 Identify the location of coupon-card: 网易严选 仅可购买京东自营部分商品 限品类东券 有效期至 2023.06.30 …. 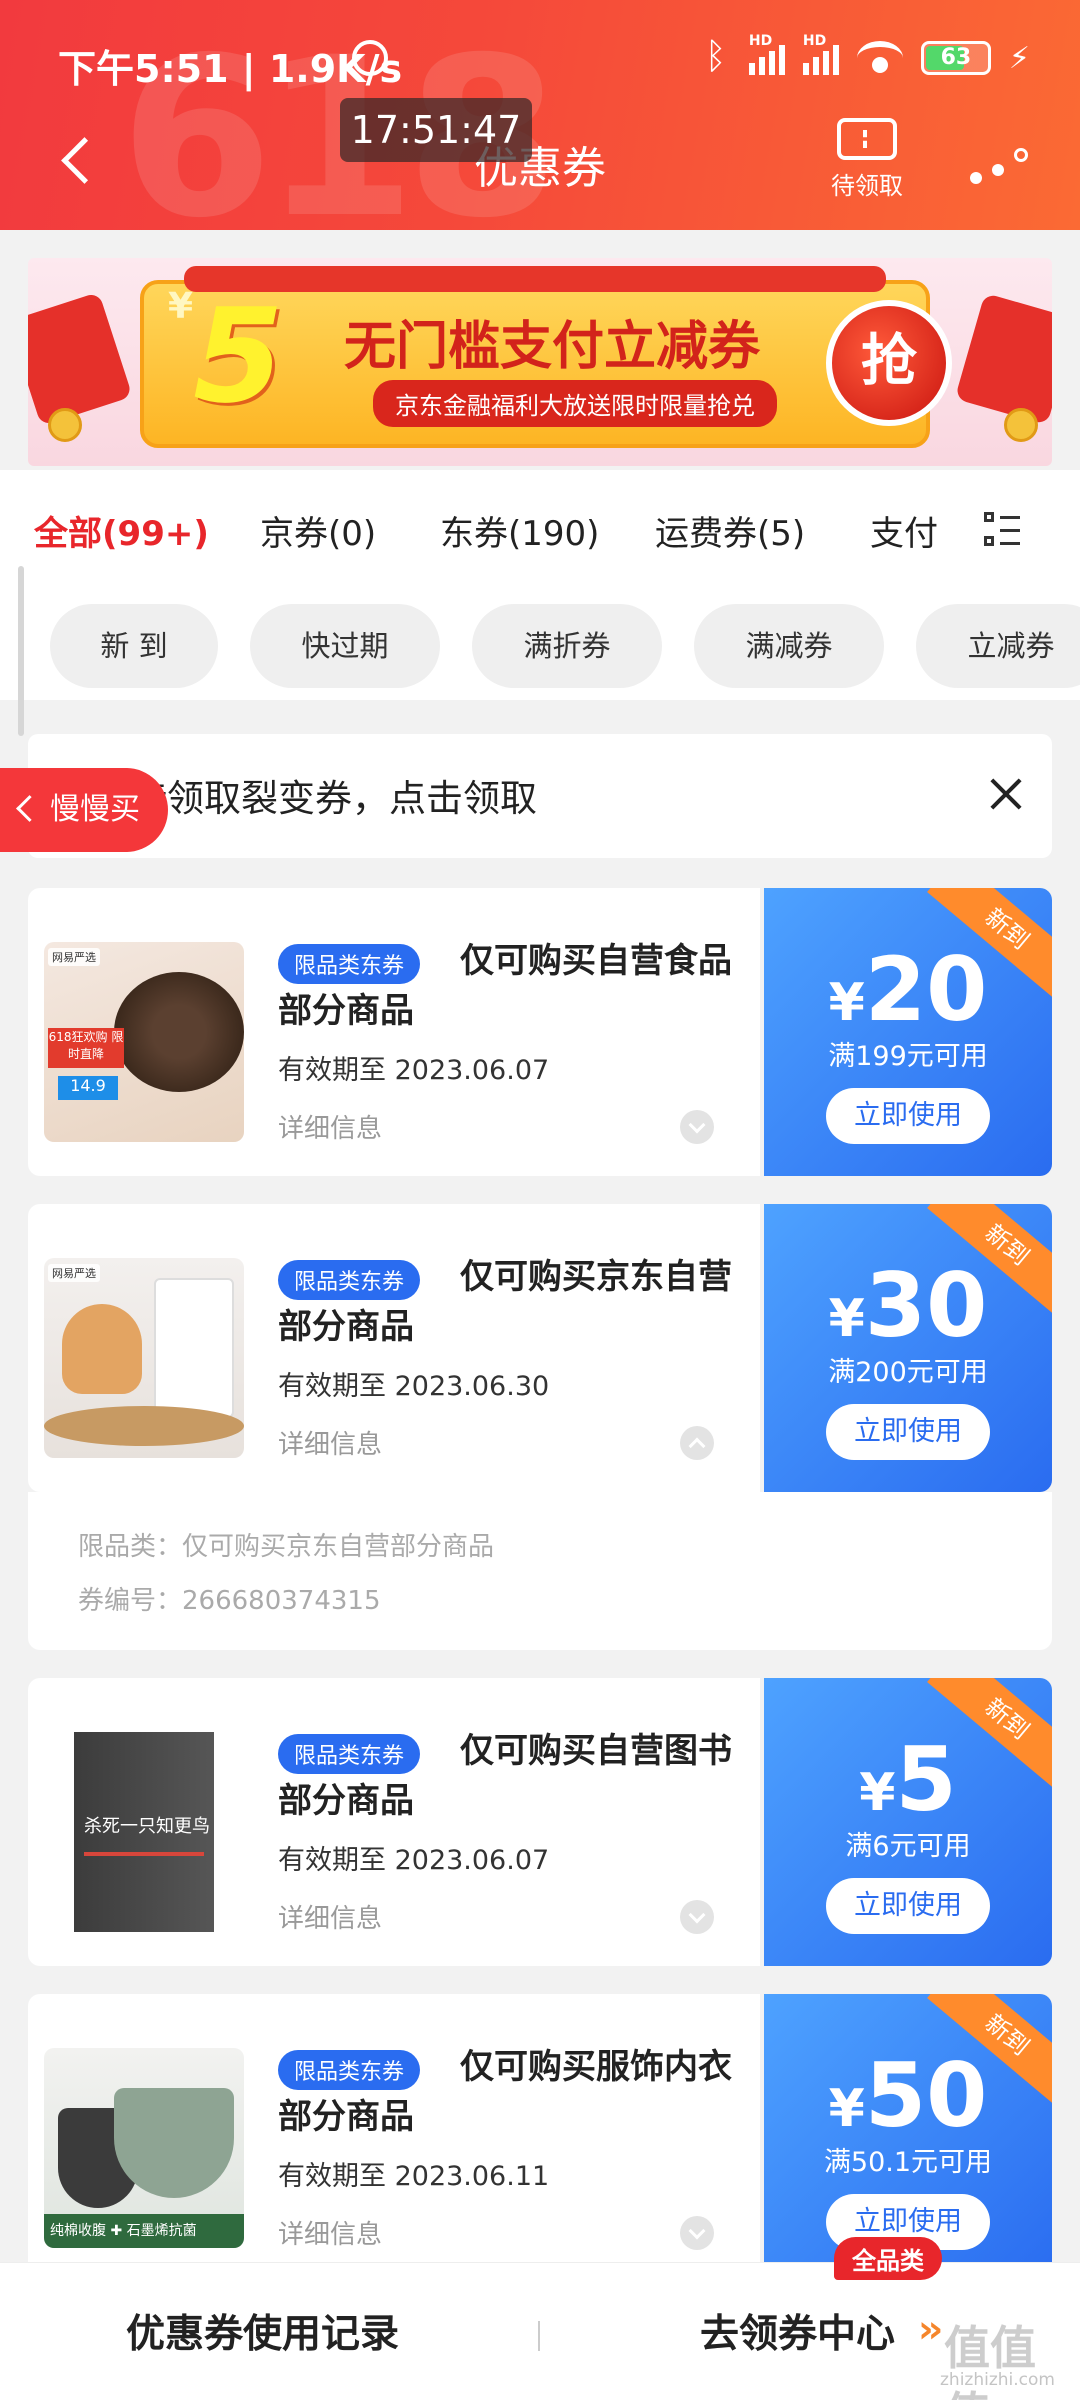
(540, 1348).